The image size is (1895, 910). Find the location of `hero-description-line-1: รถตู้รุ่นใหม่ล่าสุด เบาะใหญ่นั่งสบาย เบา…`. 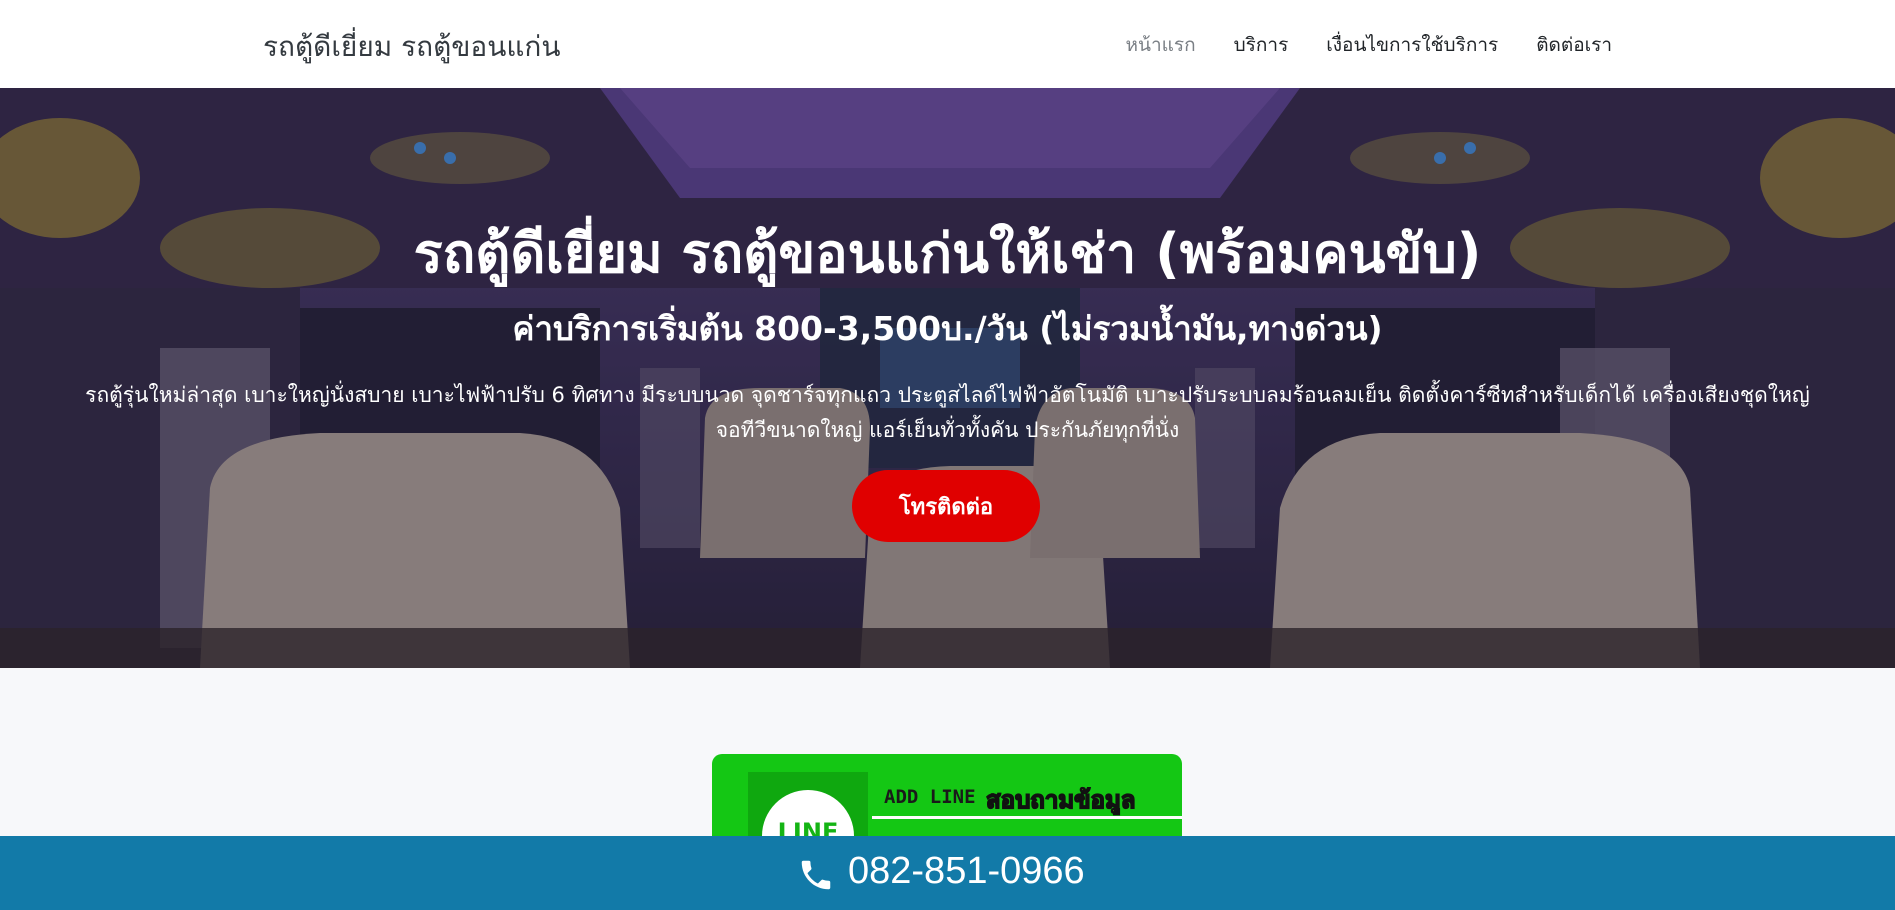

hero-description-line-1: รถตู้รุ่นใหม่ล่าสุด เบาะใหญ่นั่งสบาย เบา… is located at coordinates (947, 395).